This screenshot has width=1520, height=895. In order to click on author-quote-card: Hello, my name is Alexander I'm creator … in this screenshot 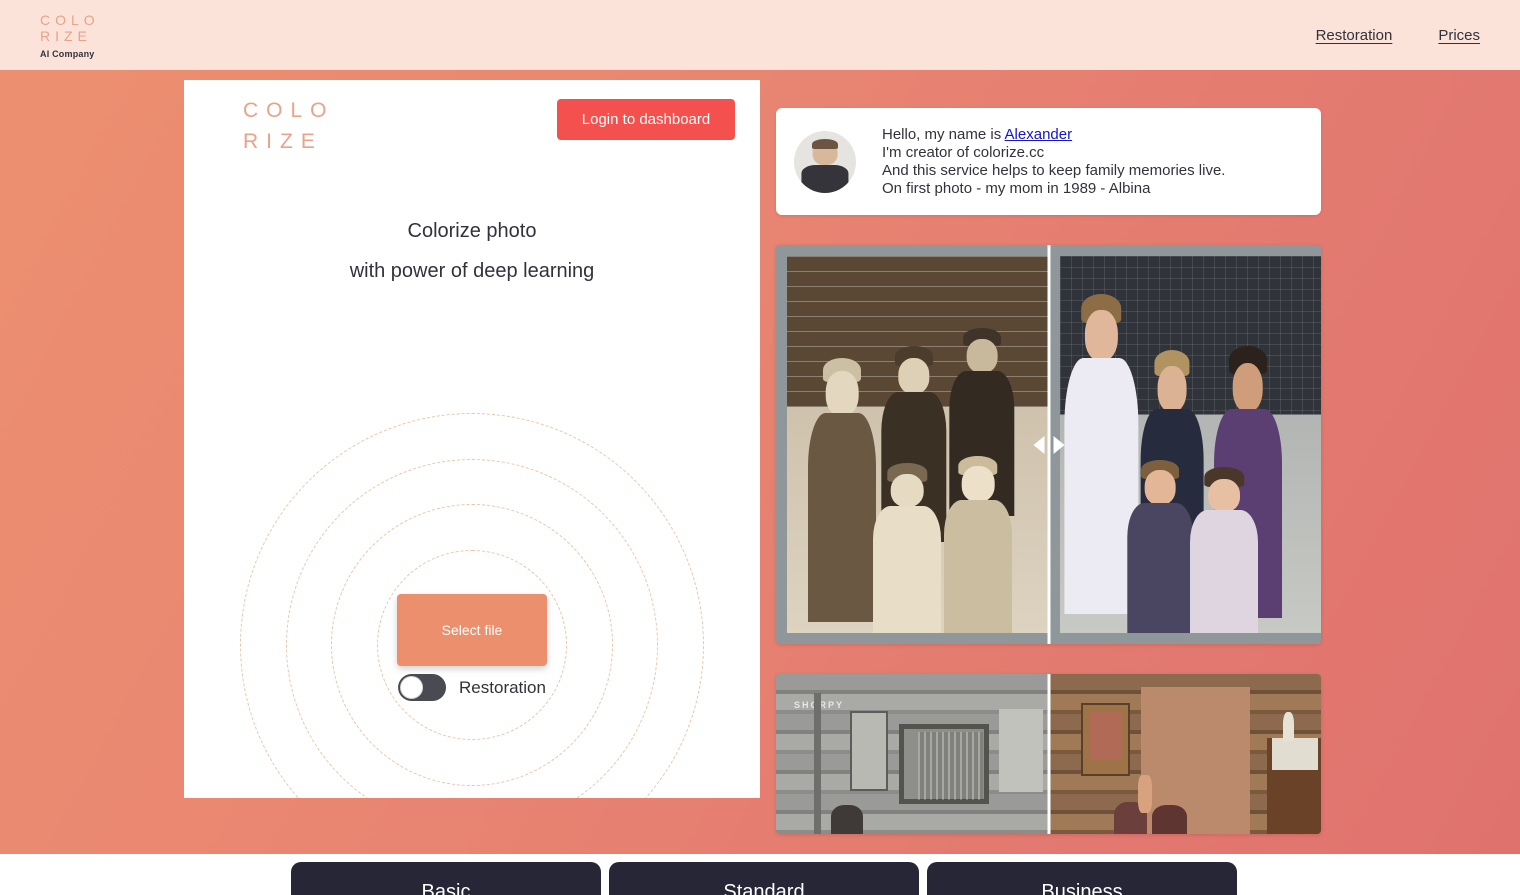, I will do `click(1048, 161)`.